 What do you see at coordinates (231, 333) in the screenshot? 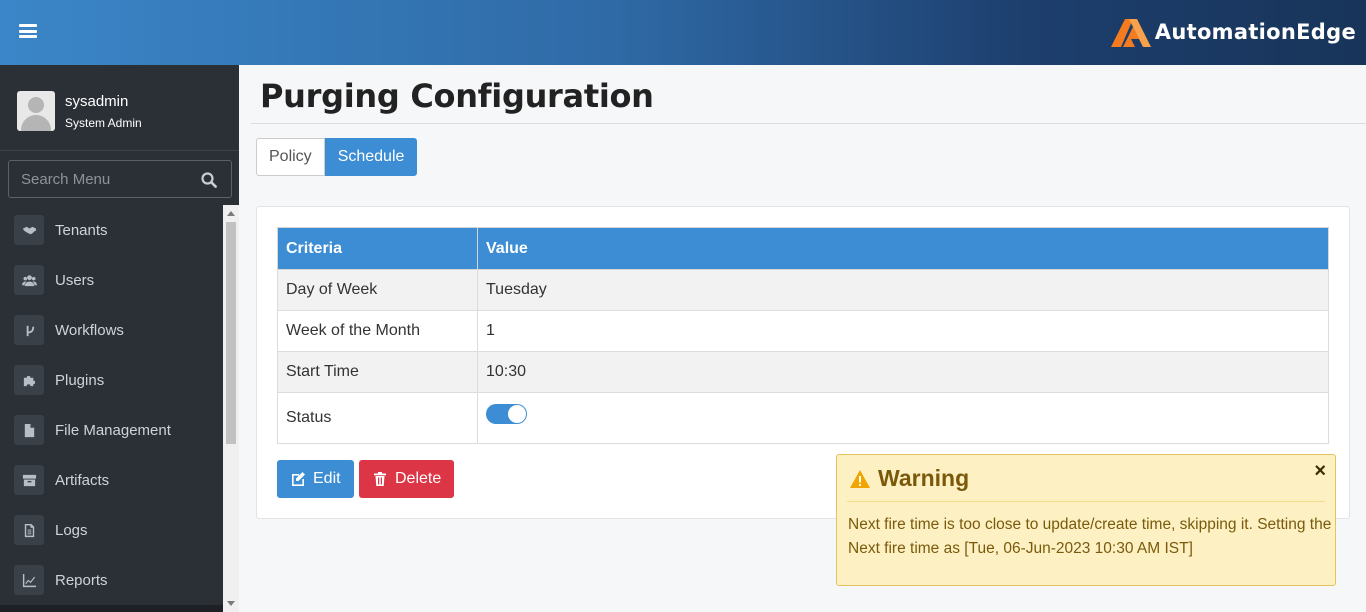
I see `scroll-thumb` at bounding box center [231, 333].